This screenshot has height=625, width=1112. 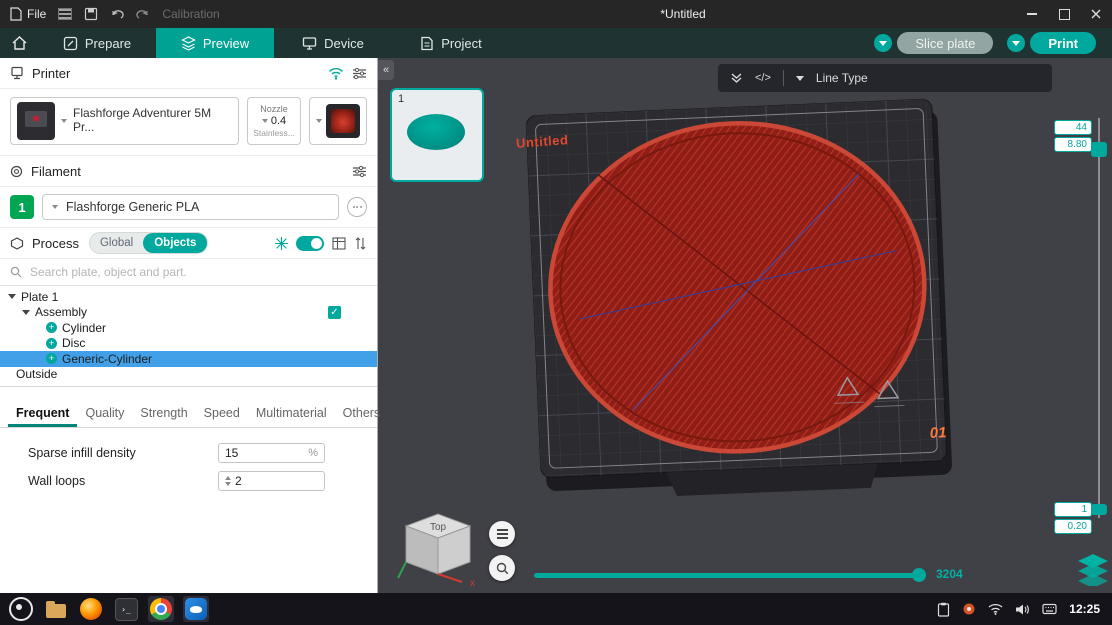 What do you see at coordinates (65, 14) in the screenshot?
I see `panel-menu-icon` at bounding box center [65, 14].